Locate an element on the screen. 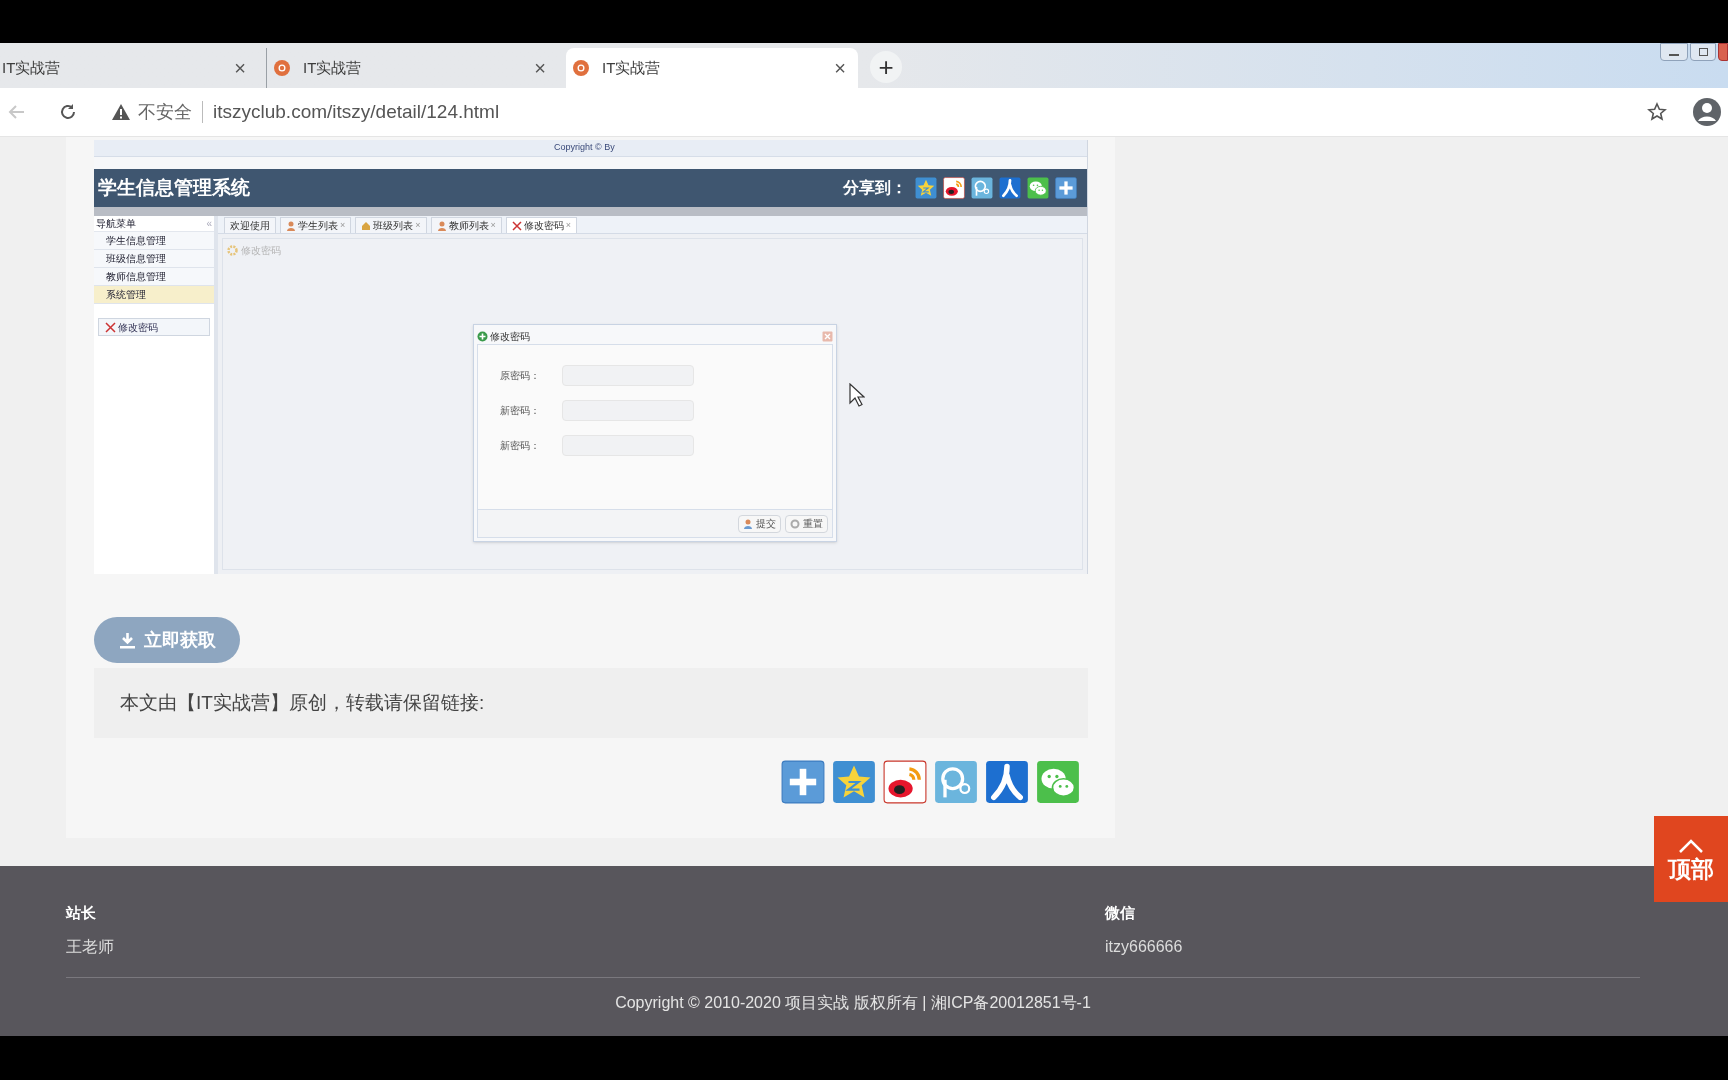 This screenshot has height=1080, width=1728. app-tab-label: 教师列表 is located at coordinates (468, 226).